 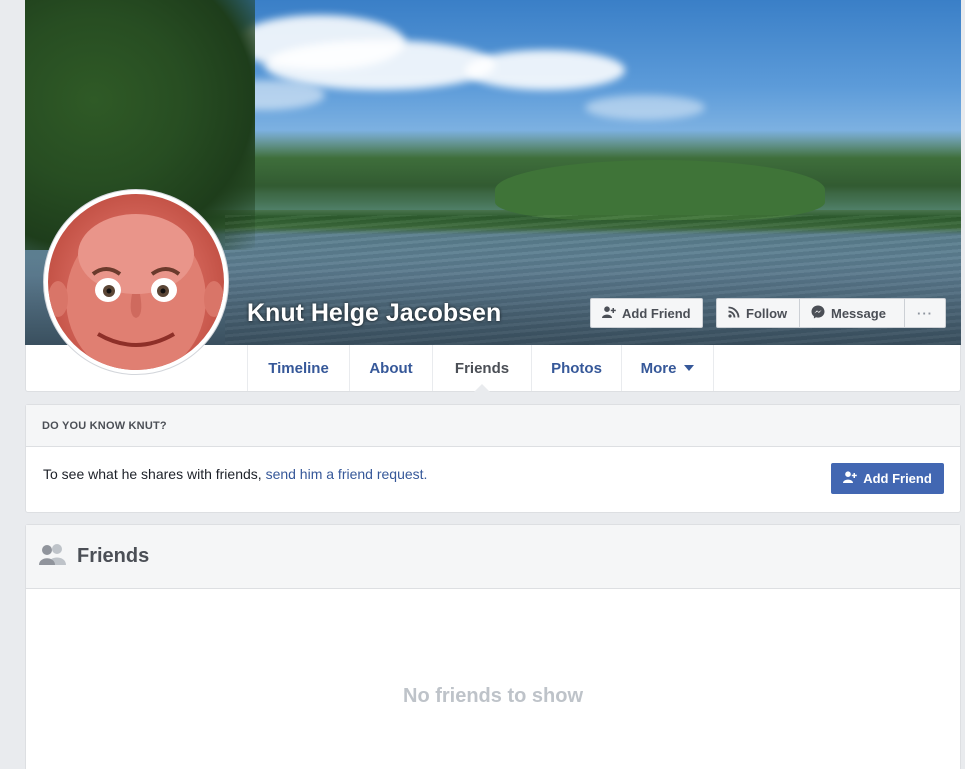 I want to click on profile-avatar, so click(x=136, y=282).